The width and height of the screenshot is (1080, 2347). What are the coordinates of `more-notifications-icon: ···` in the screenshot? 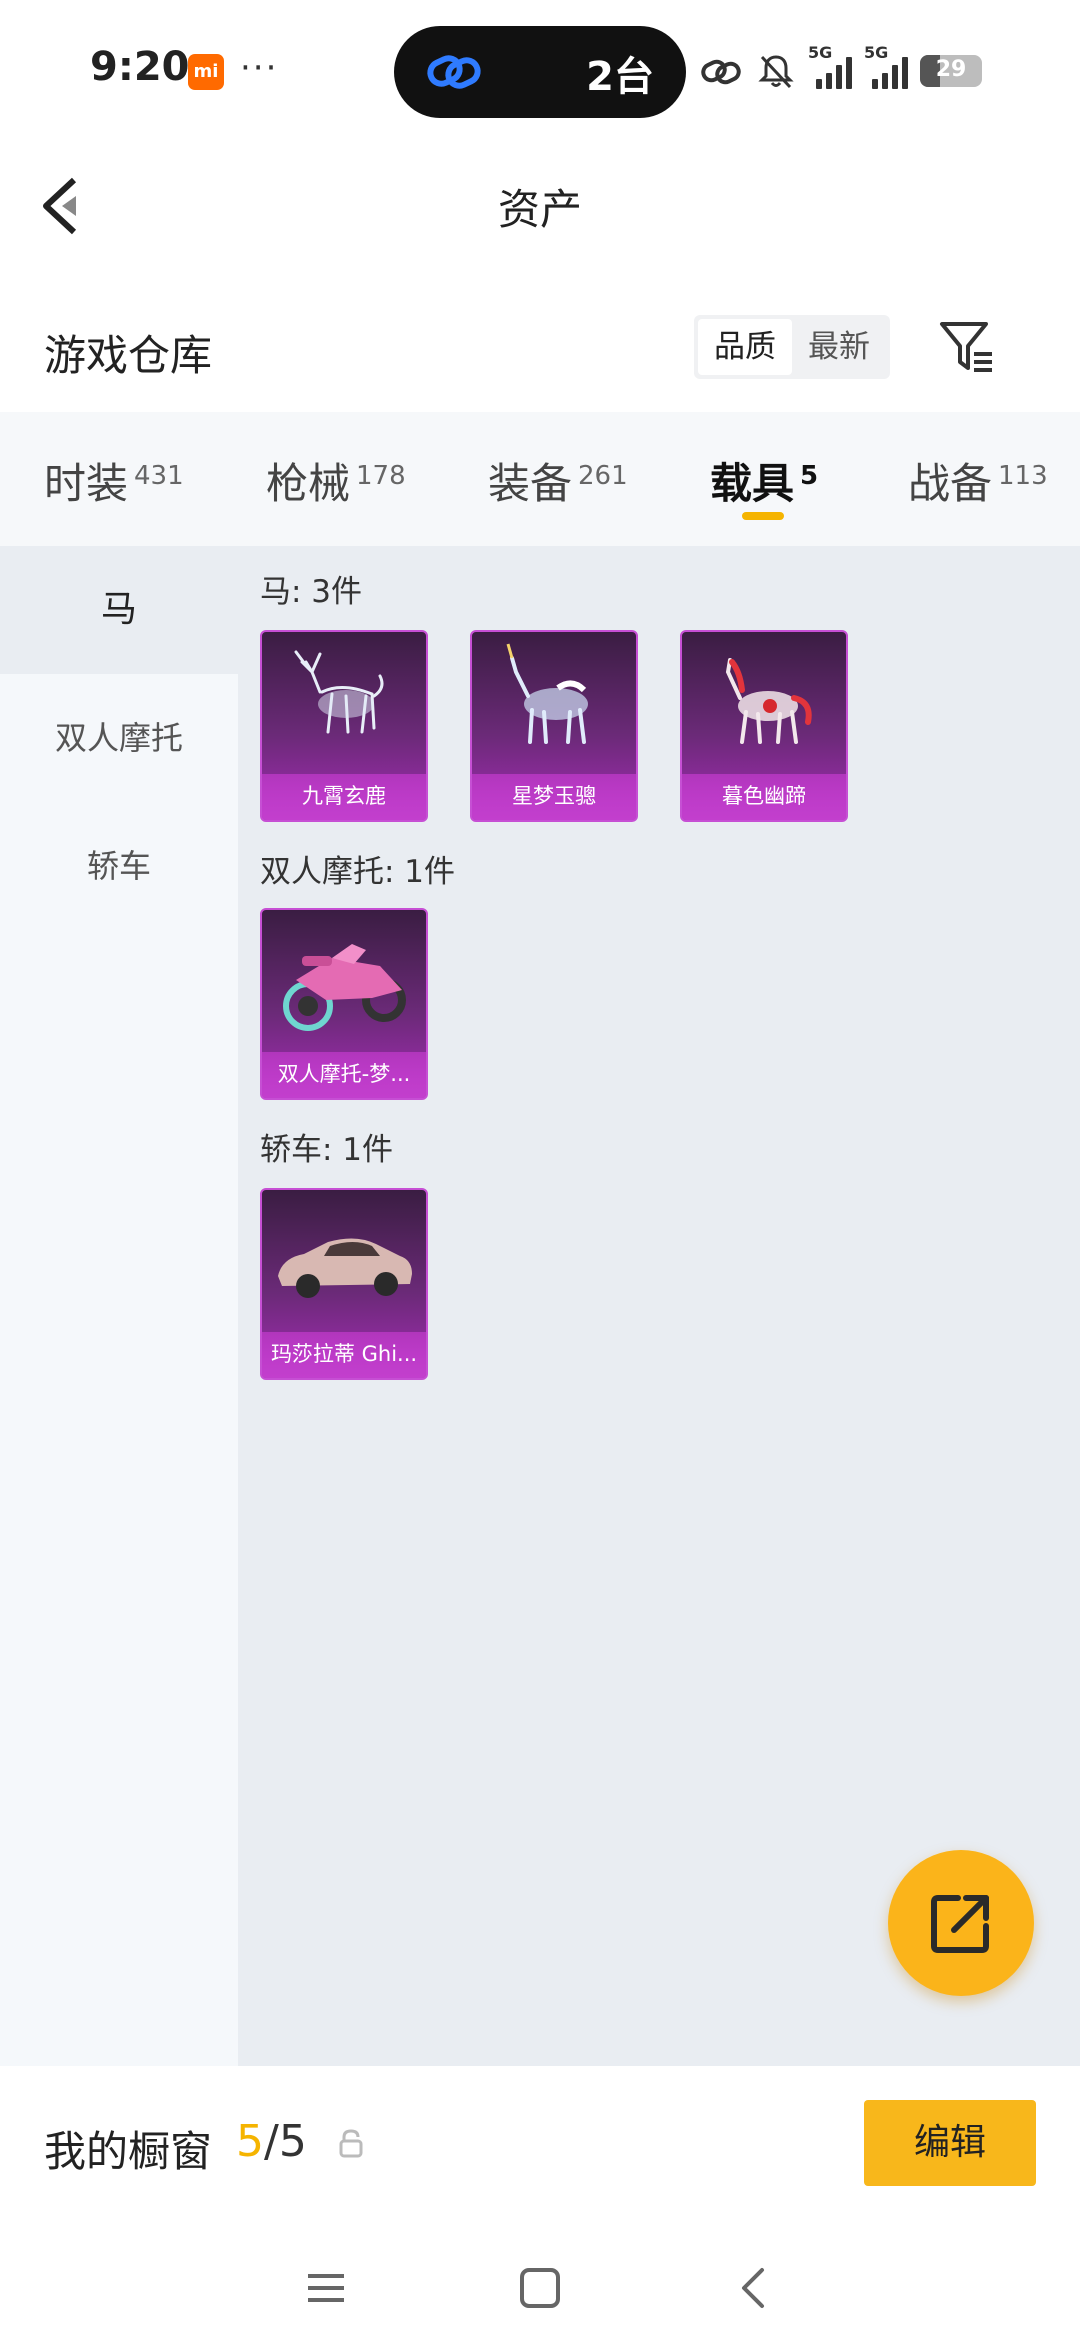 It's located at (259, 68).